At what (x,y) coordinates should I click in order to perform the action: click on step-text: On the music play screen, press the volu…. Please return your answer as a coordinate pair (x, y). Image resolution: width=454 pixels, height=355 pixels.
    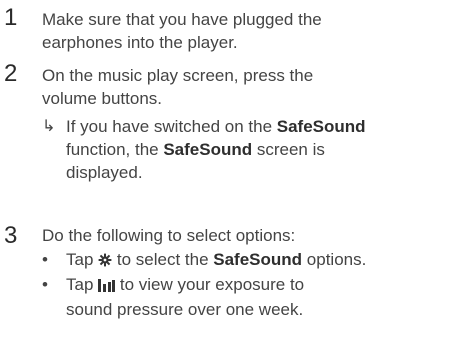
    Looking at the image, I should click on (244, 87).